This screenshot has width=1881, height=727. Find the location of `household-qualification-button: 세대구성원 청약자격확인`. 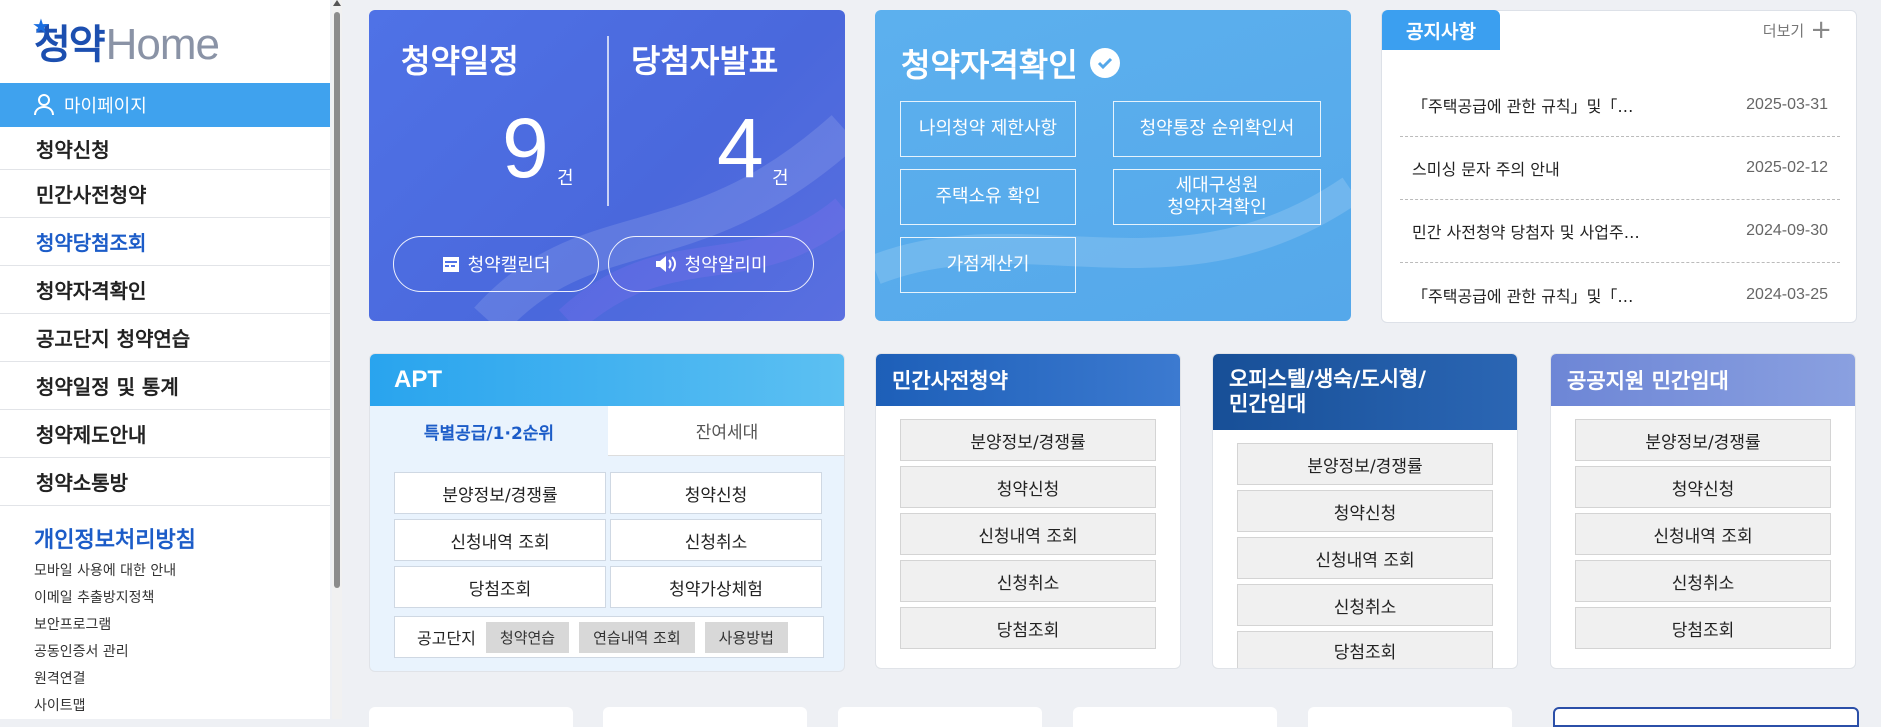

household-qualification-button: 세대구성원 청약자격확인 is located at coordinates (1217, 197).